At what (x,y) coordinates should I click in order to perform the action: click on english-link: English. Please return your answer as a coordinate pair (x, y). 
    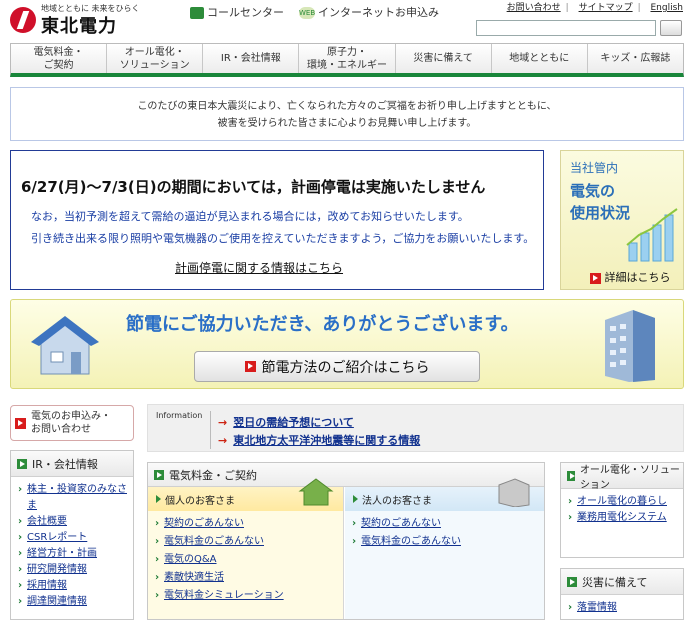
    Looking at the image, I should click on (667, 8).